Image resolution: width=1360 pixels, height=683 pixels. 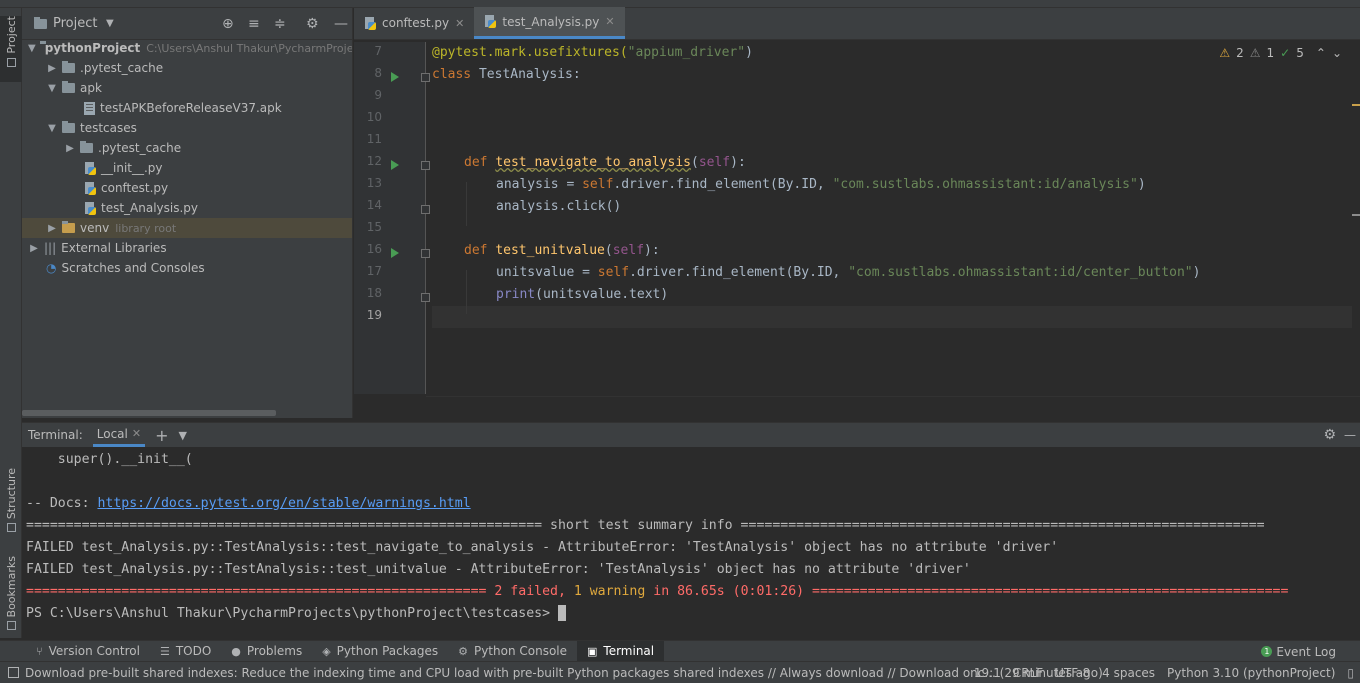 What do you see at coordinates (414, 23) in the screenshot?
I see `tab-conftest: conftest.py ✕` at bounding box center [414, 23].